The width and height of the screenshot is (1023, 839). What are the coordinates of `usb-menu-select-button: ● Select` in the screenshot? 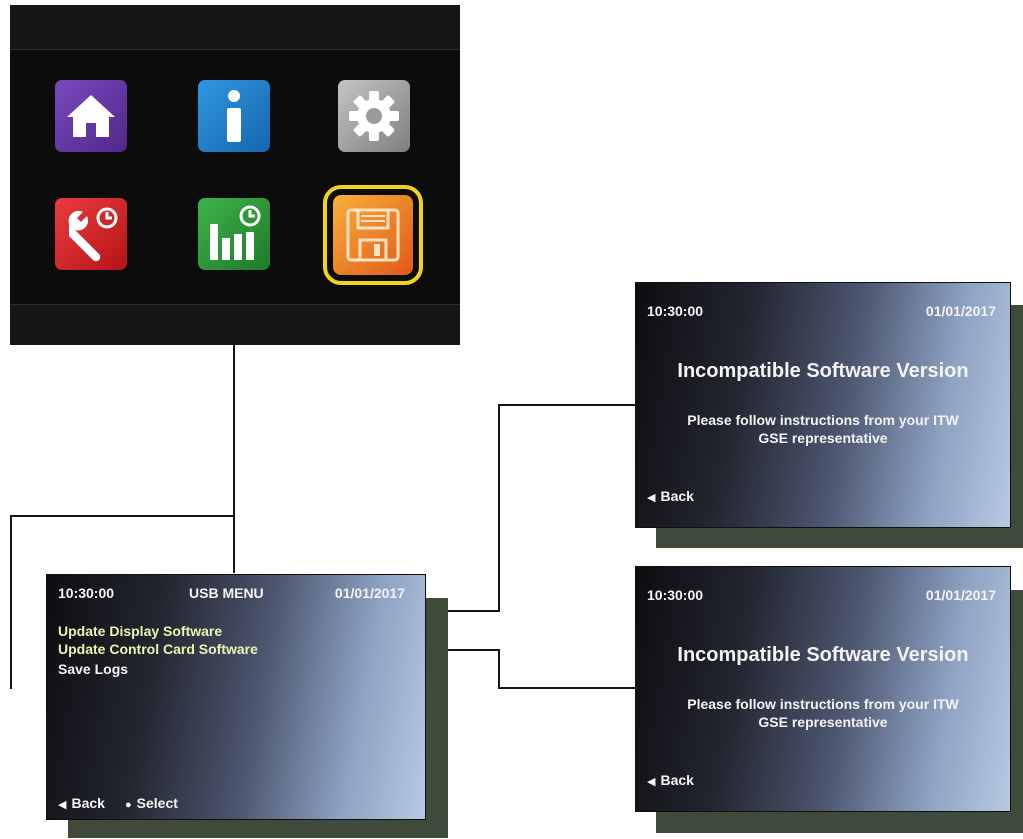 It's located at (151, 803).